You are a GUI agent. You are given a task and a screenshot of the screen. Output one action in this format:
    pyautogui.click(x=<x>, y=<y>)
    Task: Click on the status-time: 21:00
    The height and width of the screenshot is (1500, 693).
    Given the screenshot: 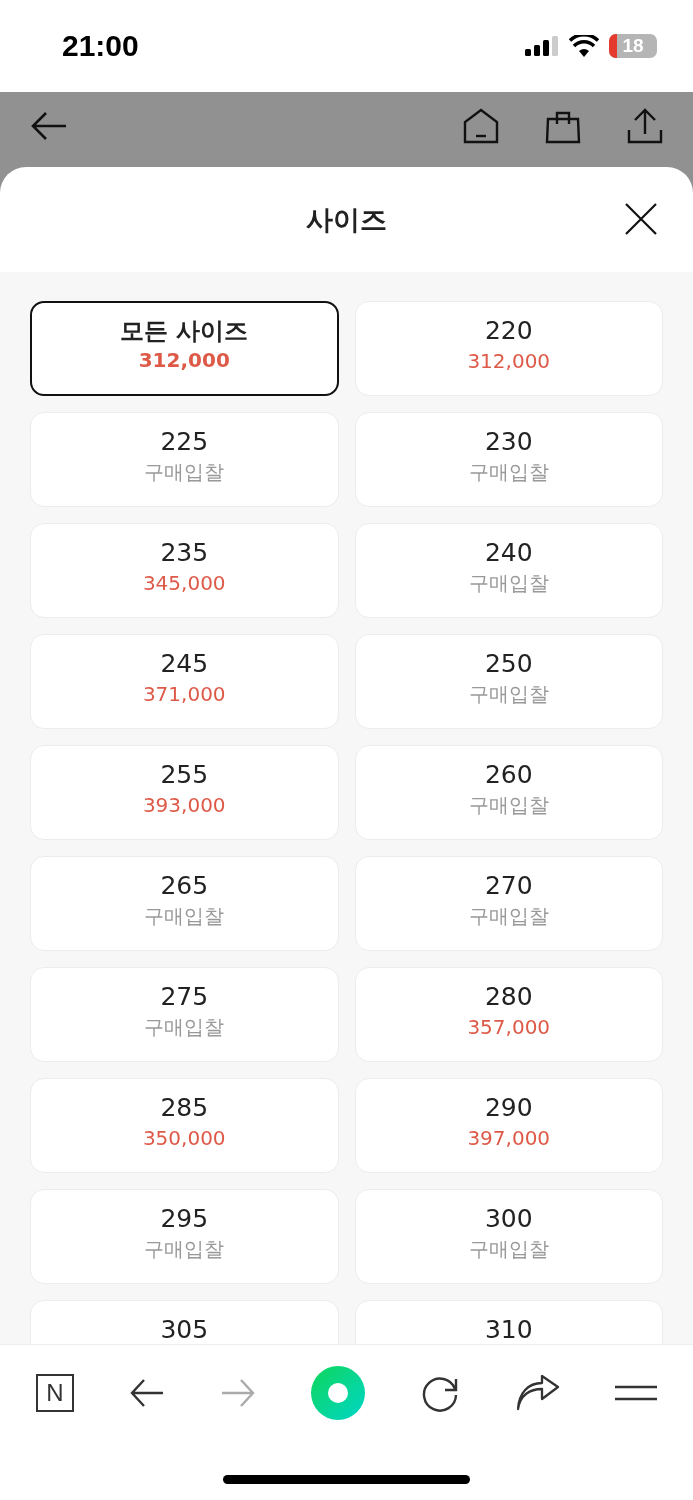 What is the action you would take?
    pyautogui.click(x=100, y=46)
    